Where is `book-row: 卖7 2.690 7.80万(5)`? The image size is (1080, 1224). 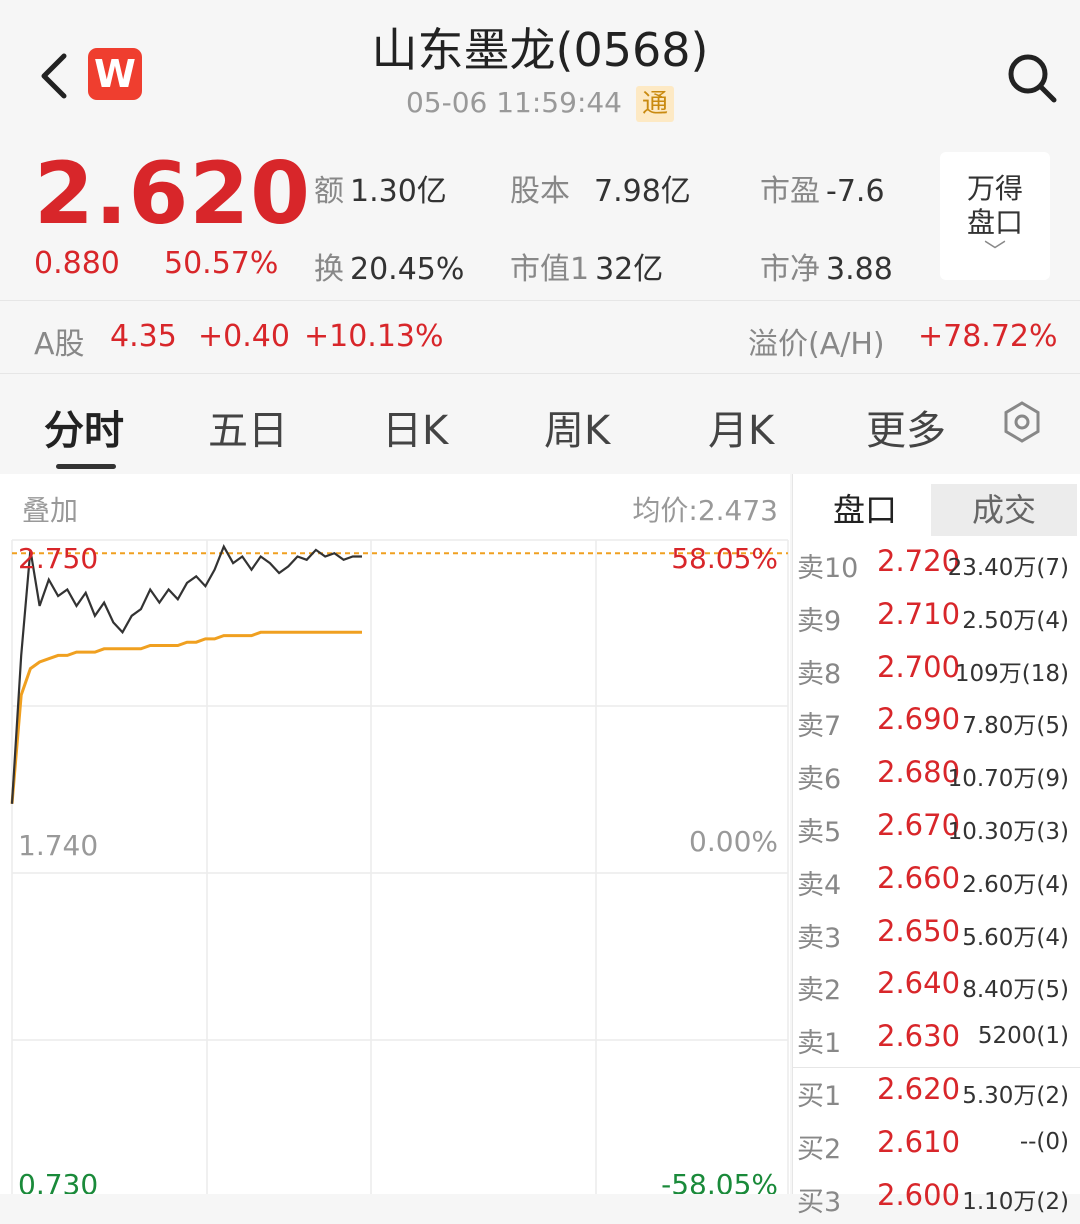
book-row: 卖7 2.690 7.80万(5) is located at coordinates (936, 722).